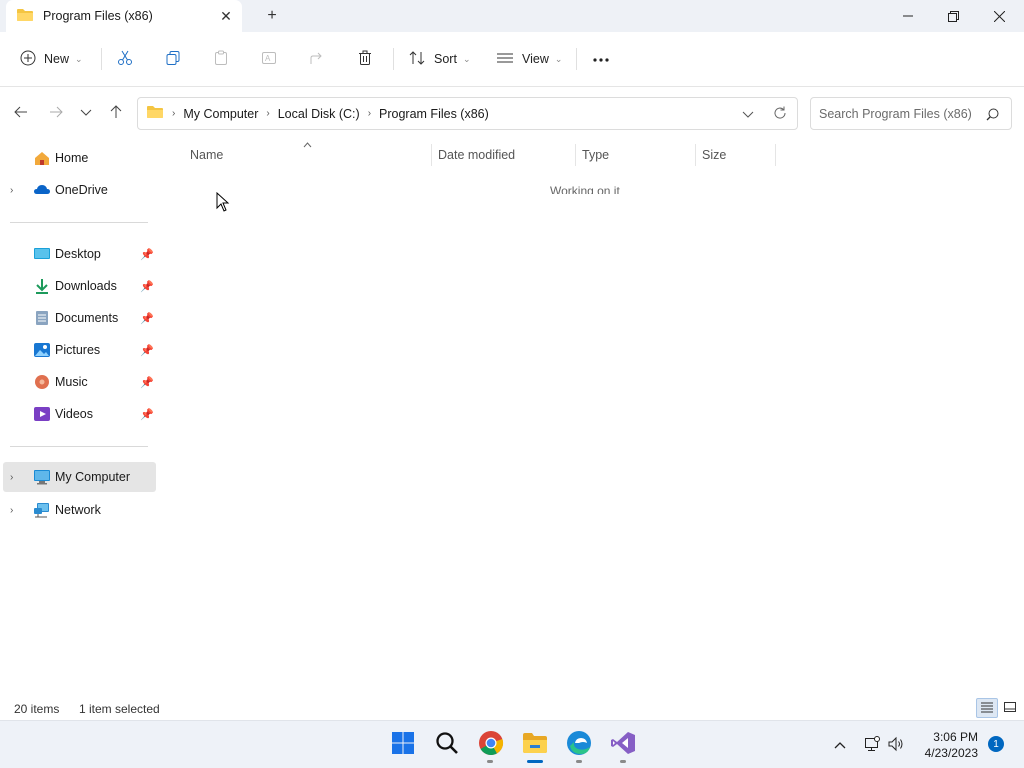  Describe the element at coordinates (42, 286) in the screenshot. I see `downloads-icon` at that location.